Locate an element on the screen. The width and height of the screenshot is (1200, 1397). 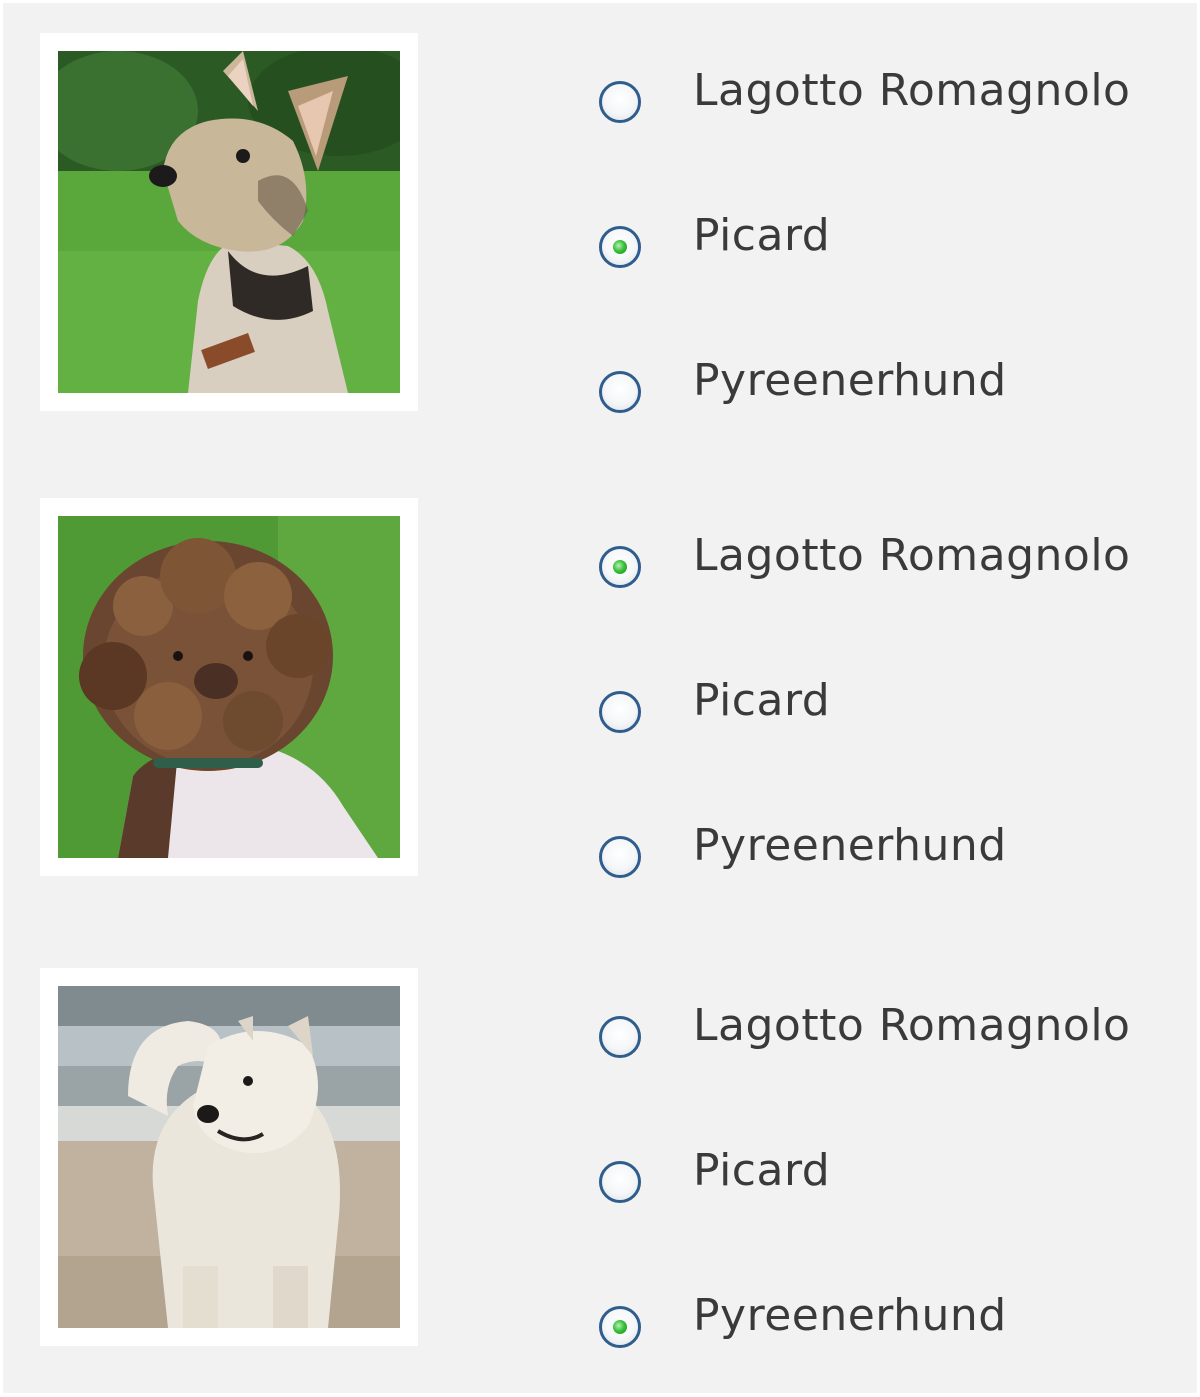
dog-photo-pyreenerhund is located at coordinates (229, 1157).